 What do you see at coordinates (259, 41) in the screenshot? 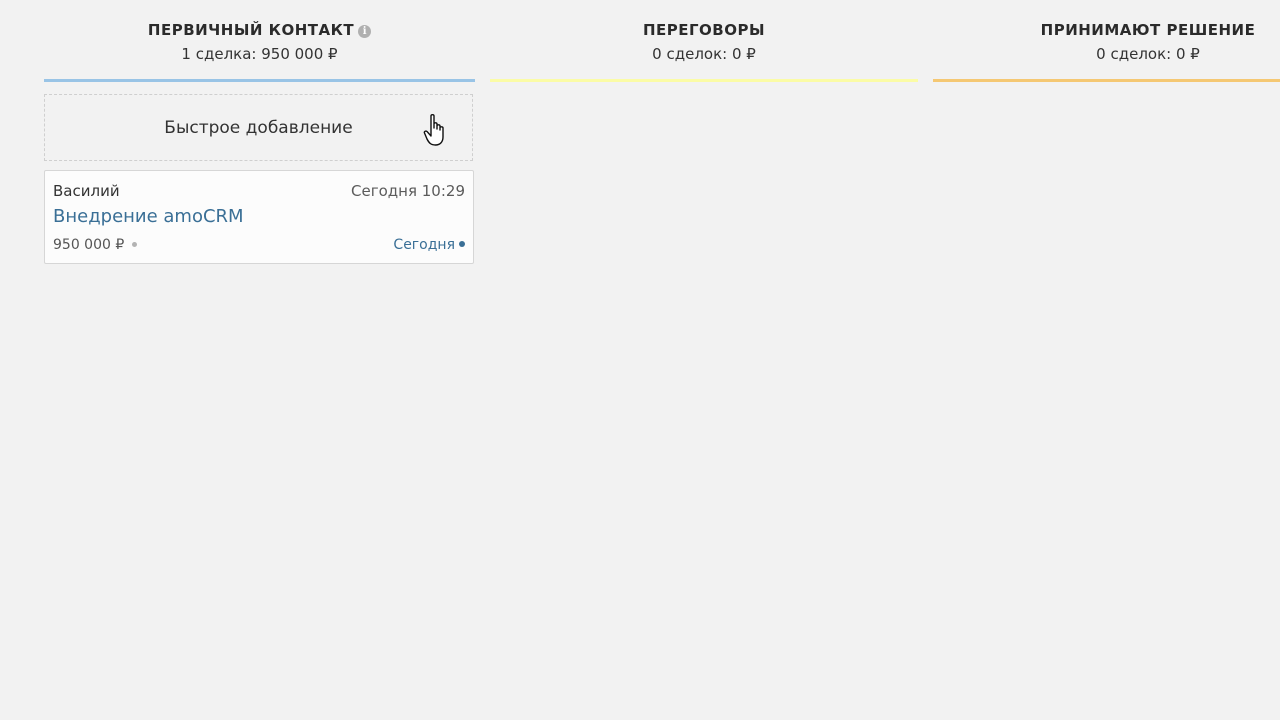
I see `column-header: ПЕРВИЧНЫЙ КОНТАКТ i 1 сделка: 950 000 ₽` at bounding box center [259, 41].